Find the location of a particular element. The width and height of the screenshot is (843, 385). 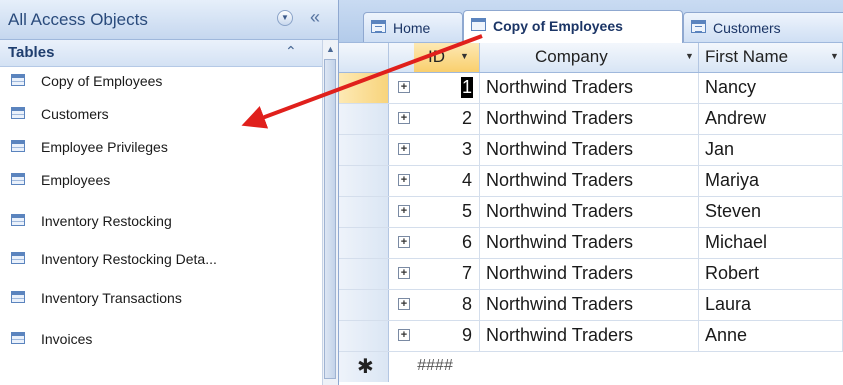

scrollbar-thumb is located at coordinates (330, 219).